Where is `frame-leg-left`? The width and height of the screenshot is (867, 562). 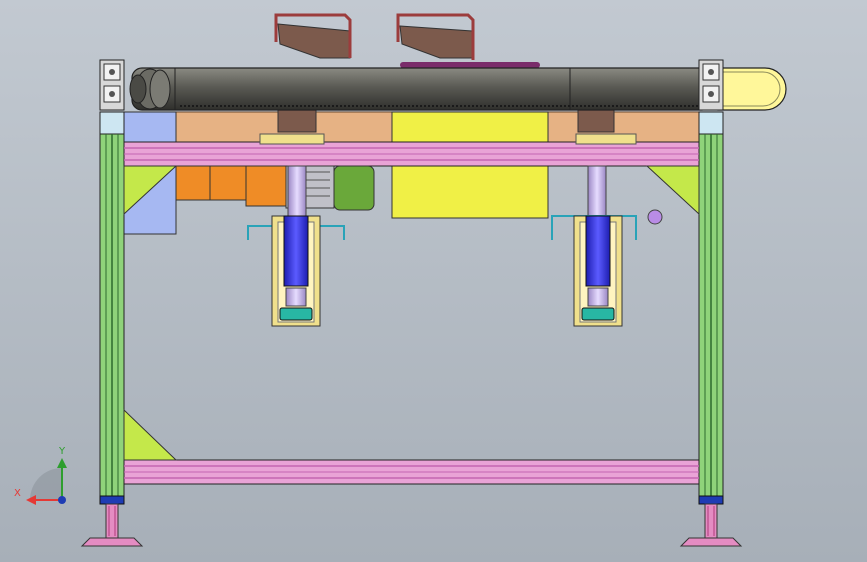 frame-leg-left is located at coordinates (112, 308).